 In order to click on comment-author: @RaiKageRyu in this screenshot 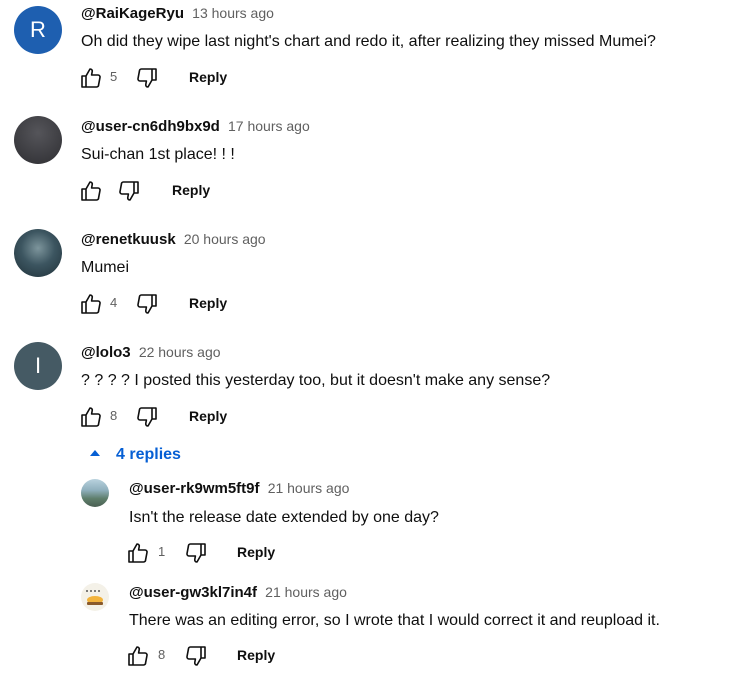, I will do `click(132, 13)`.